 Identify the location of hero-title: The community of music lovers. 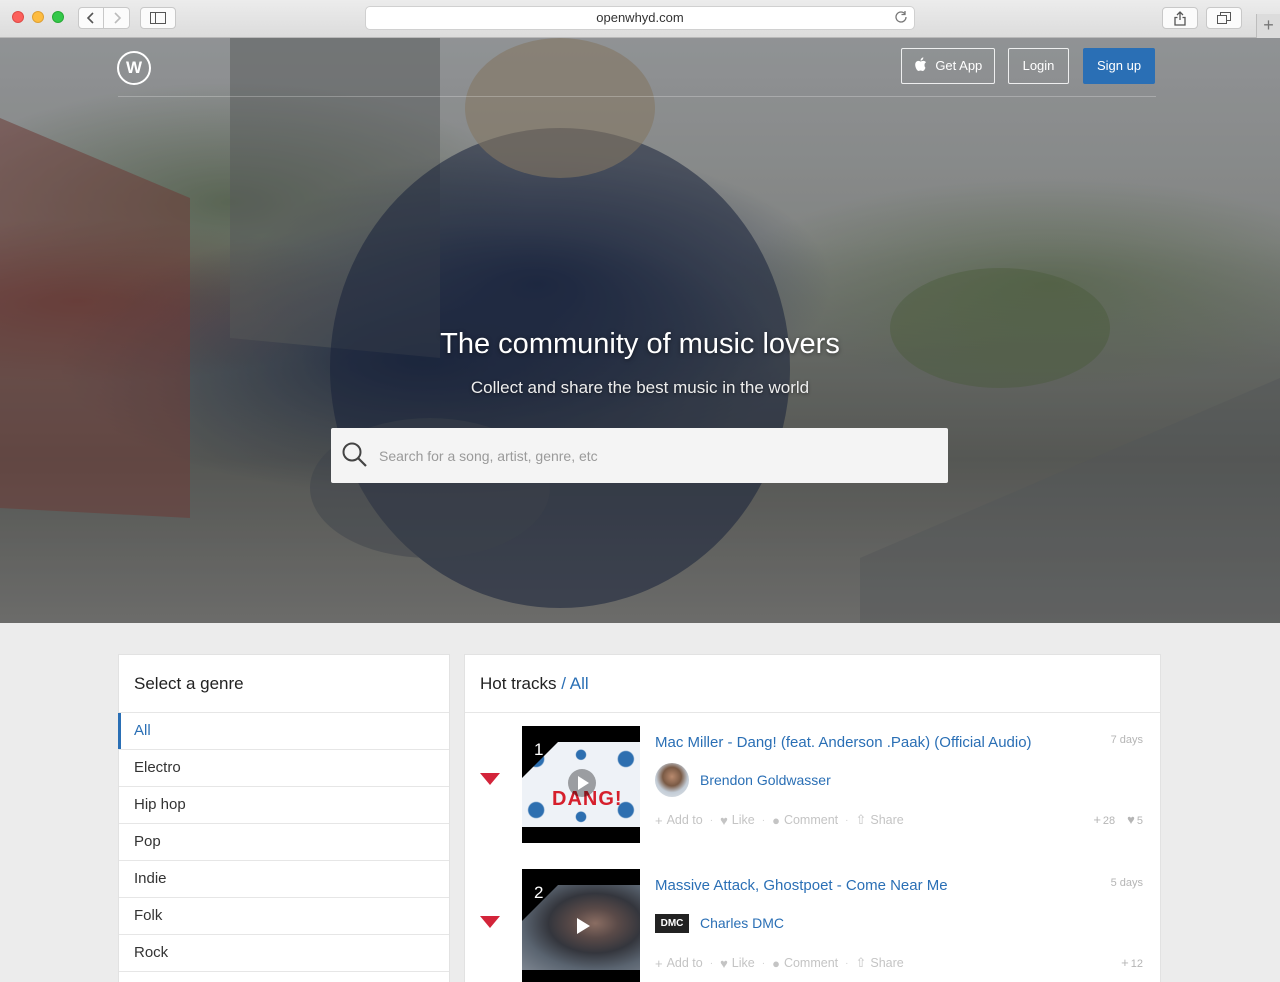
(640, 344).